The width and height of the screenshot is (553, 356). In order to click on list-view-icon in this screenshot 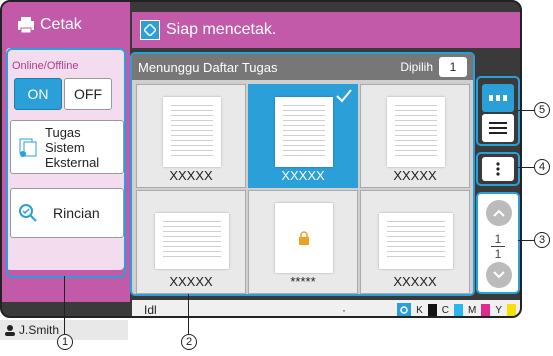, I will do `click(498, 128)`.